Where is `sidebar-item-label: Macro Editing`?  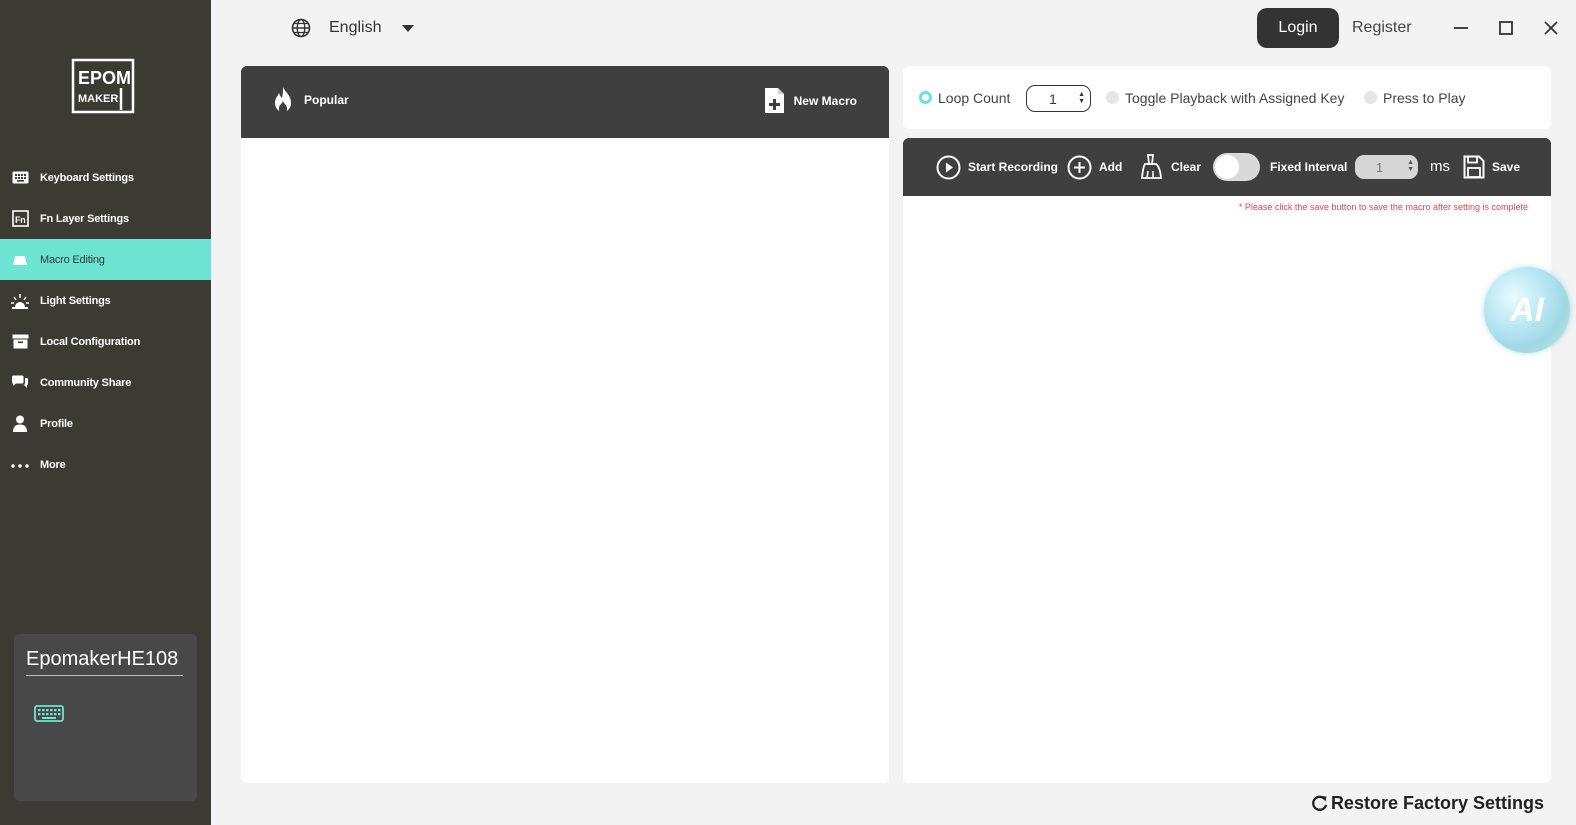 sidebar-item-label: Macro Editing is located at coordinates (72, 259).